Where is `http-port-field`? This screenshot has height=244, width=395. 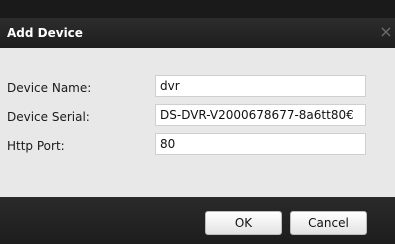 http-port-field is located at coordinates (260, 144).